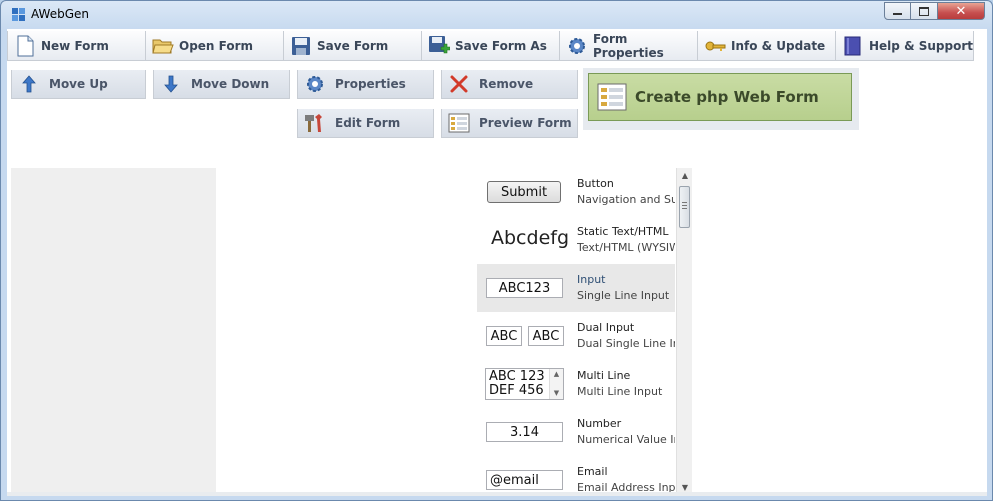 The image size is (993, 501). Describe the element at coordinates (517, 376) in the screenshot. I see `multi-line-preview-line1: ABC 123` at that location.